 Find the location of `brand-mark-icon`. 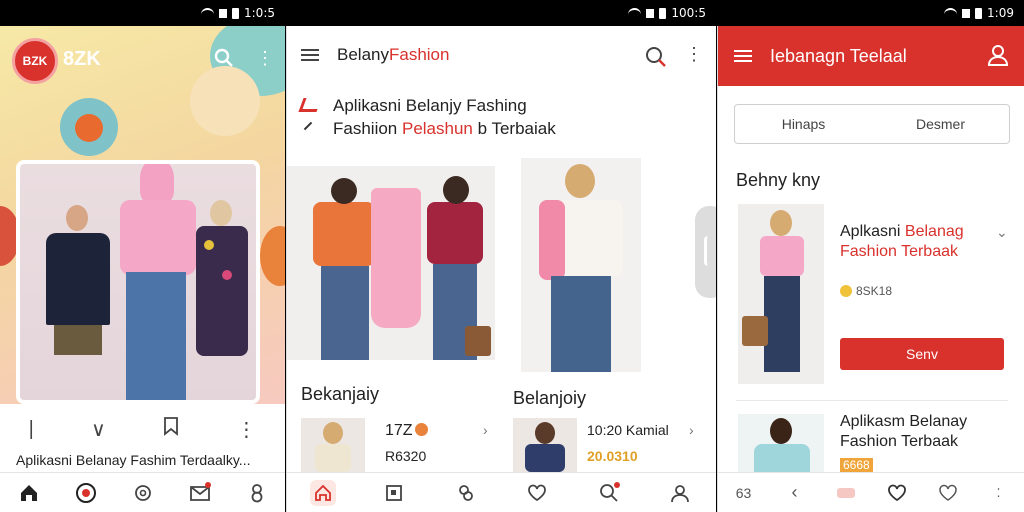

brand-mark-icon is located at coordinates (310, 105).